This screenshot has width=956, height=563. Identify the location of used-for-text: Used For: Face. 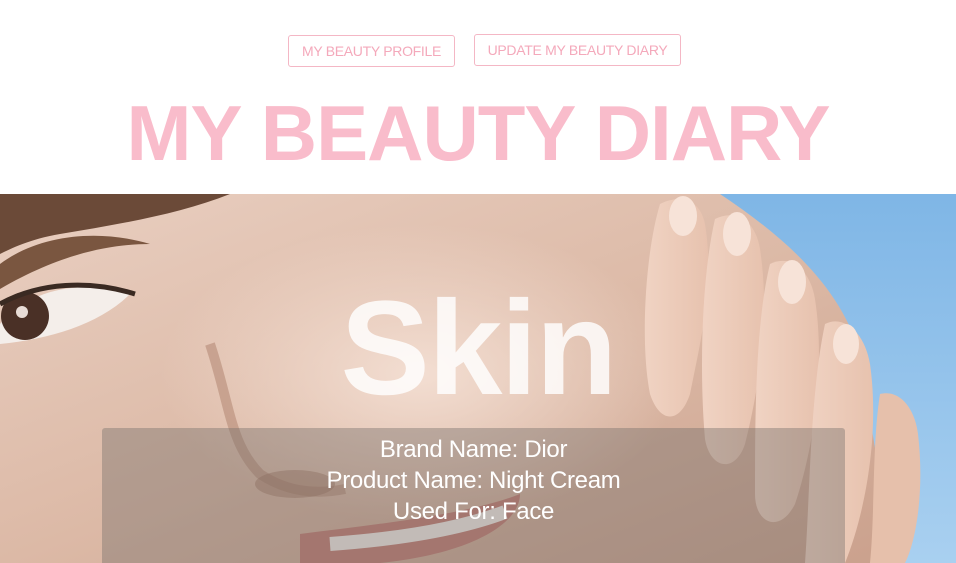
(473, 511).